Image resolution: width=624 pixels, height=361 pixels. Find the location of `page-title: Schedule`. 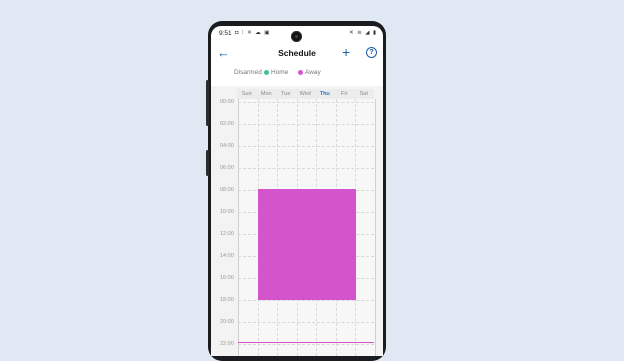

page-title: Schedule is located at coordinates (297, 53).